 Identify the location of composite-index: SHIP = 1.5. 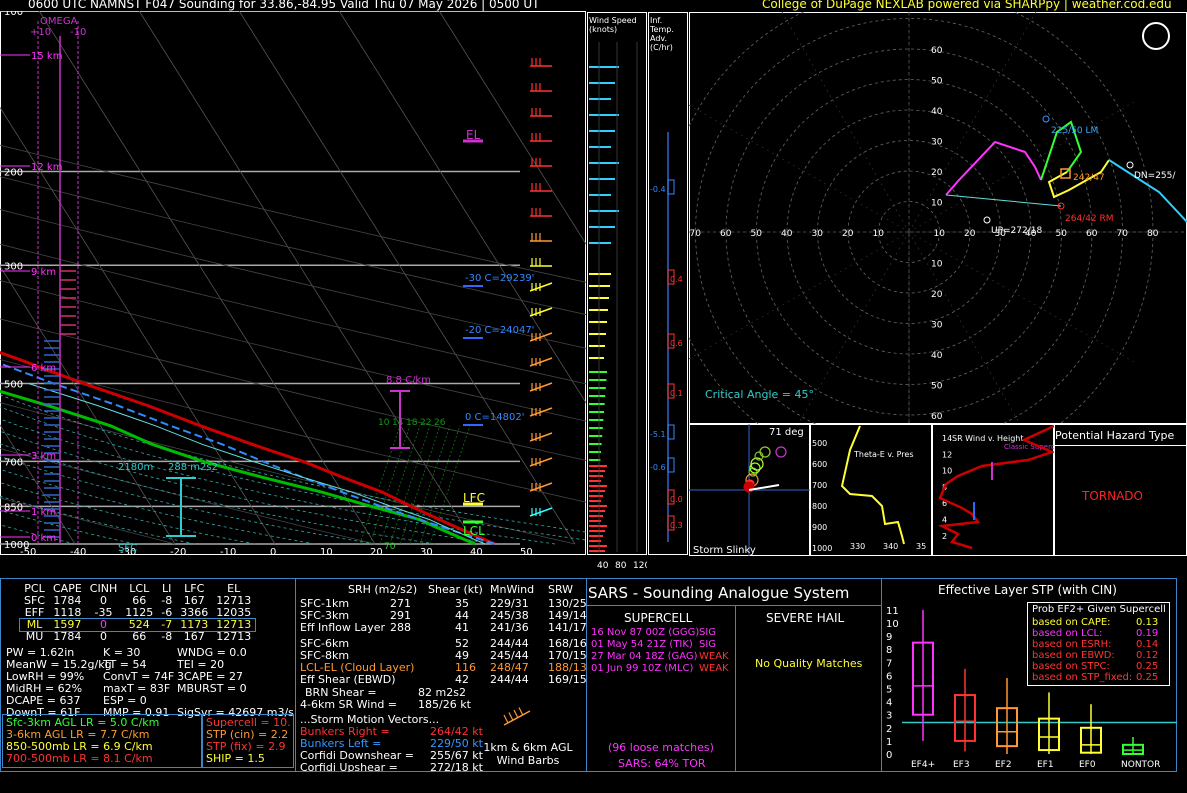
(235, 758).